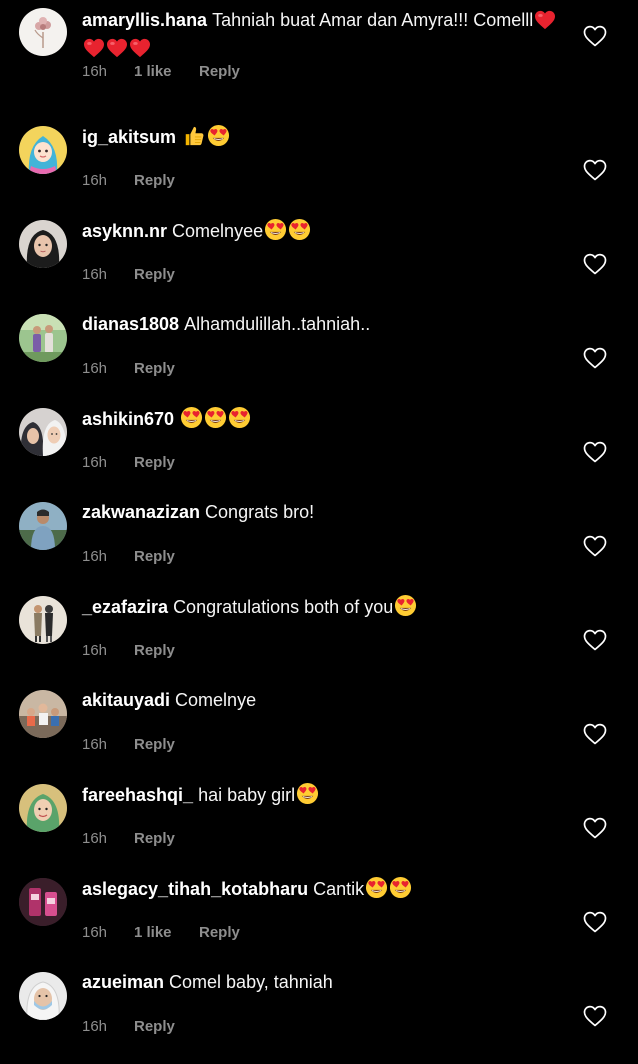 This screenshot has height=1064, width=638. What do you see at coordinates (260, 512) in the screenshot?
I see `comment-message: Congrats bro!` at bounding box center [260, 512].